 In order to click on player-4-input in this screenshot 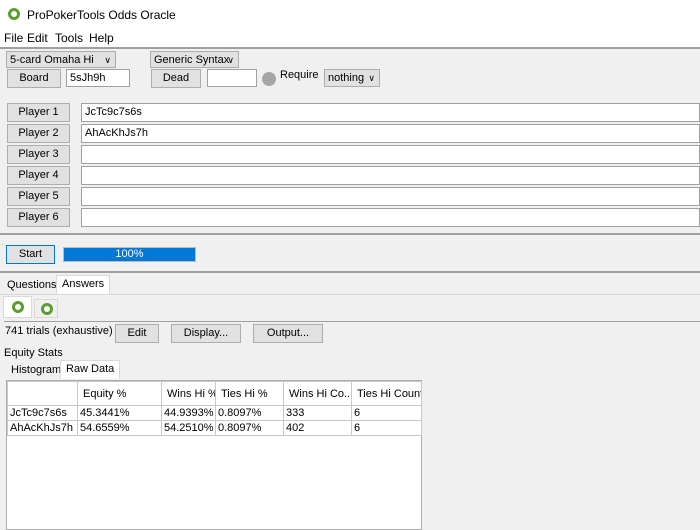, I will do `click(390, 175)`.